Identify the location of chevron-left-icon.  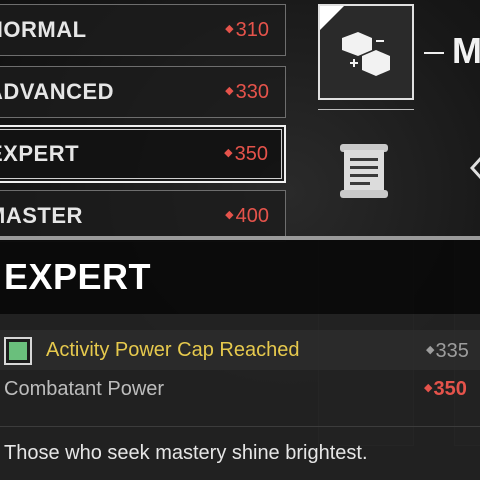
(475, 168).